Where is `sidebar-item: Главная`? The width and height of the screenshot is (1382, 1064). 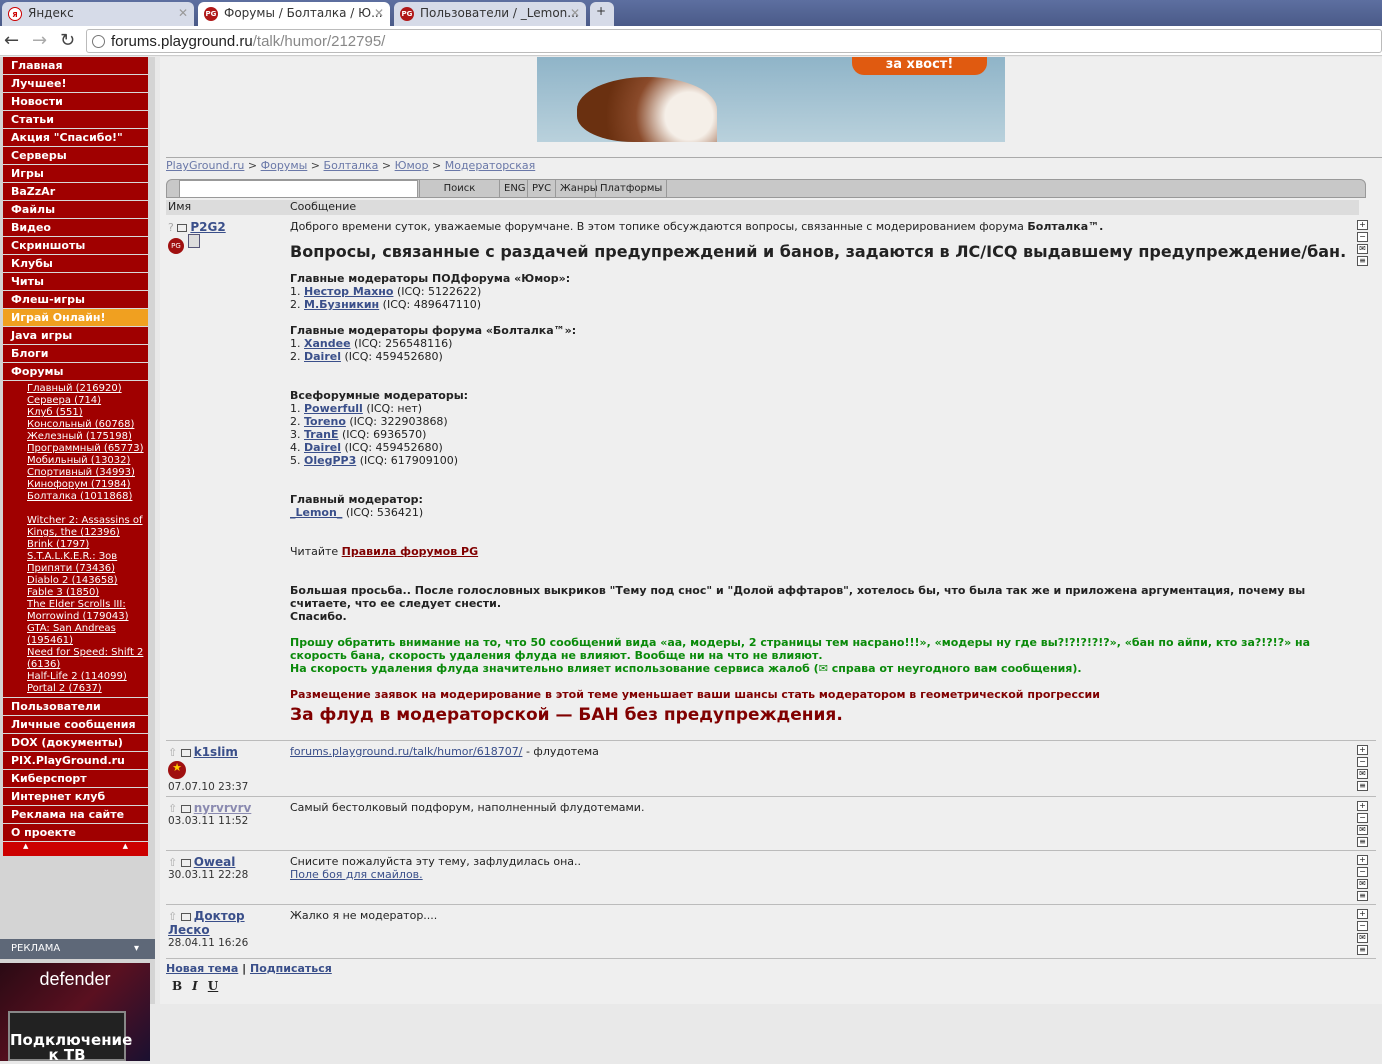
sidebar-item: Главная is located at coordinates (75, 66).